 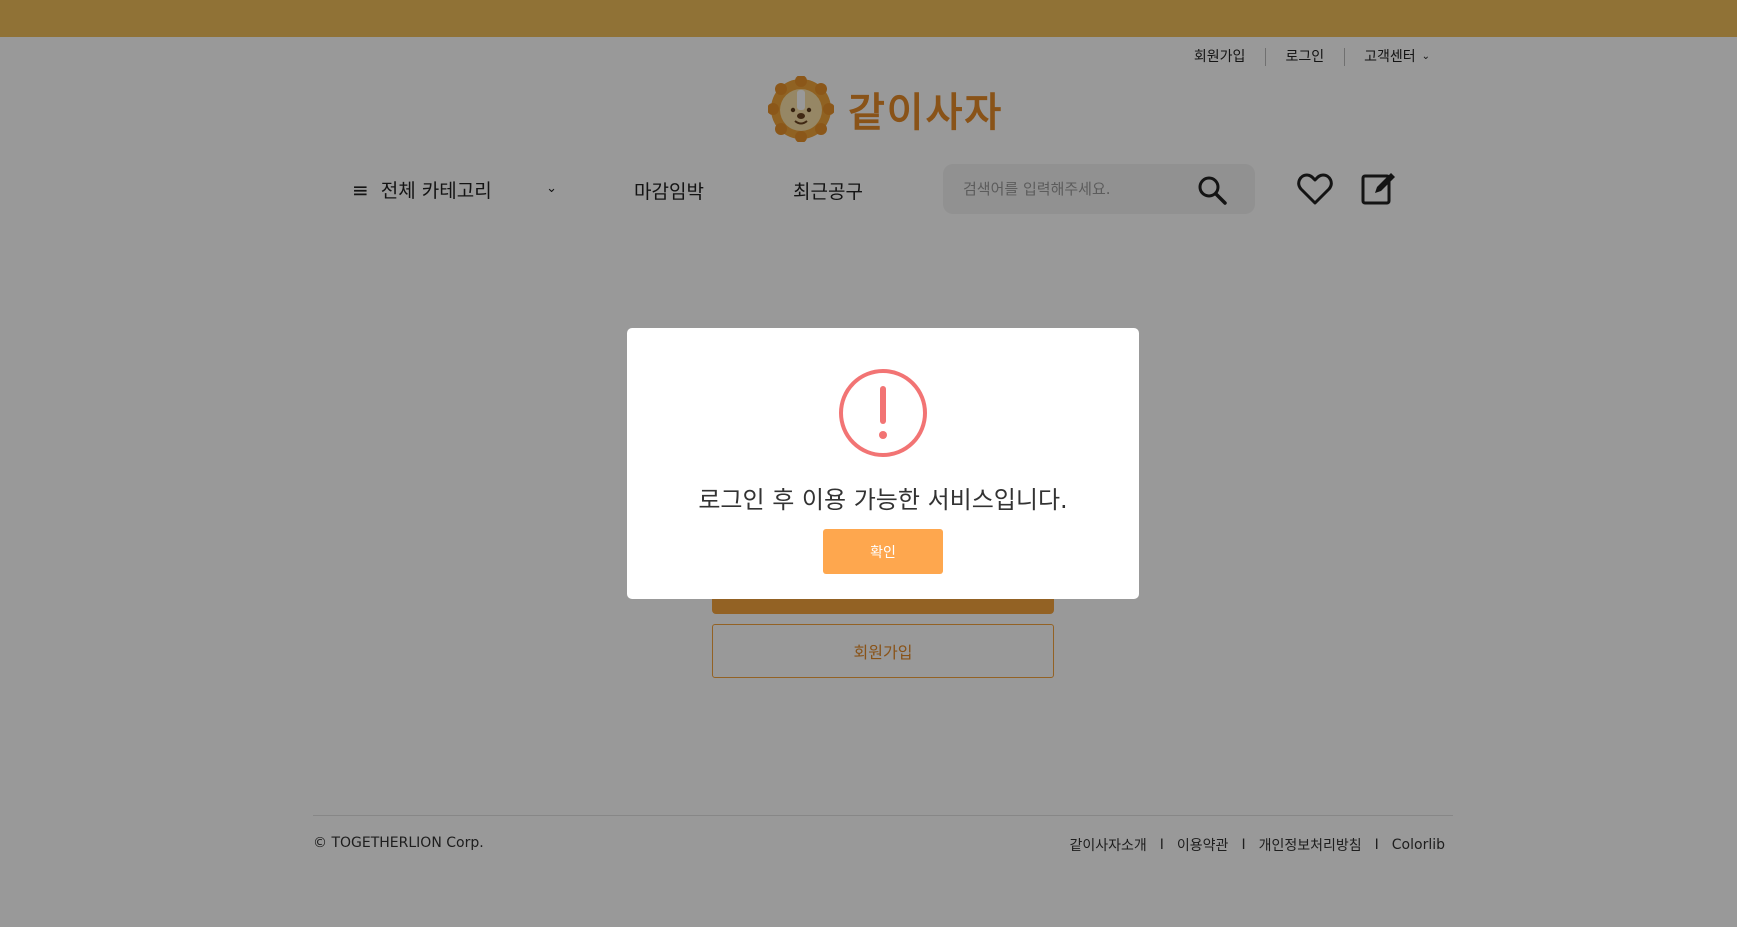 I want to click on confirm-button: 확인, so click(x=883, y=551).